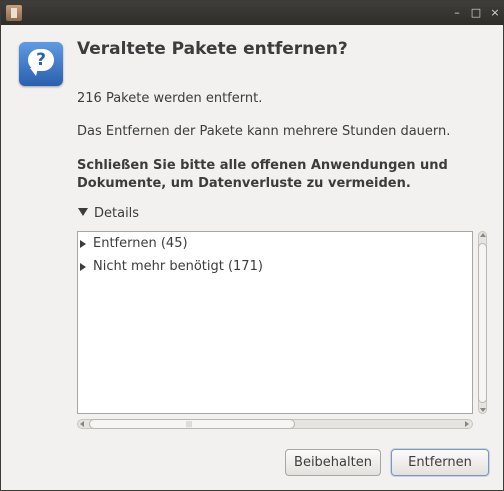 This screenshot has height=491, width=504. Describe the element at coordinates (178, 266) in the screenshot. I see `tree-row-label: Nicht mehr benötigt (171)` at that location.